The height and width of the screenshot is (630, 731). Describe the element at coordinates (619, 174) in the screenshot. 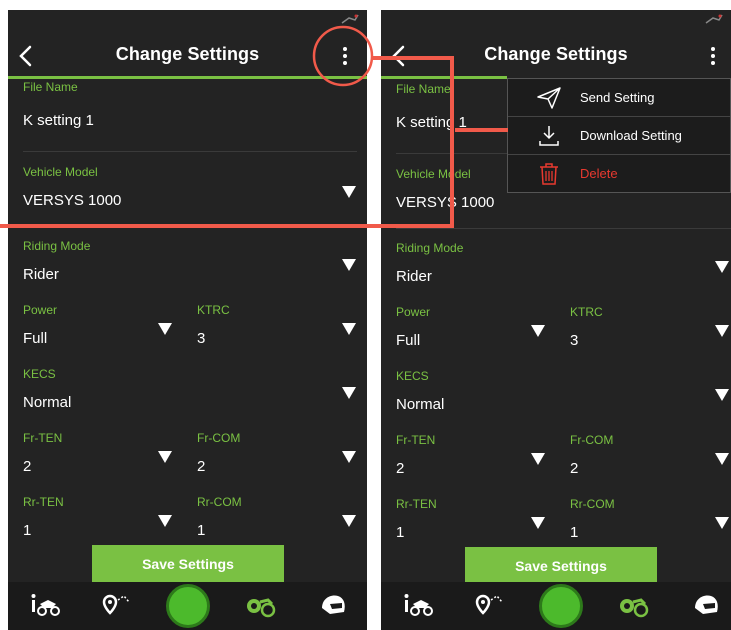

I see `menu-item-delete: Delete` at that location.